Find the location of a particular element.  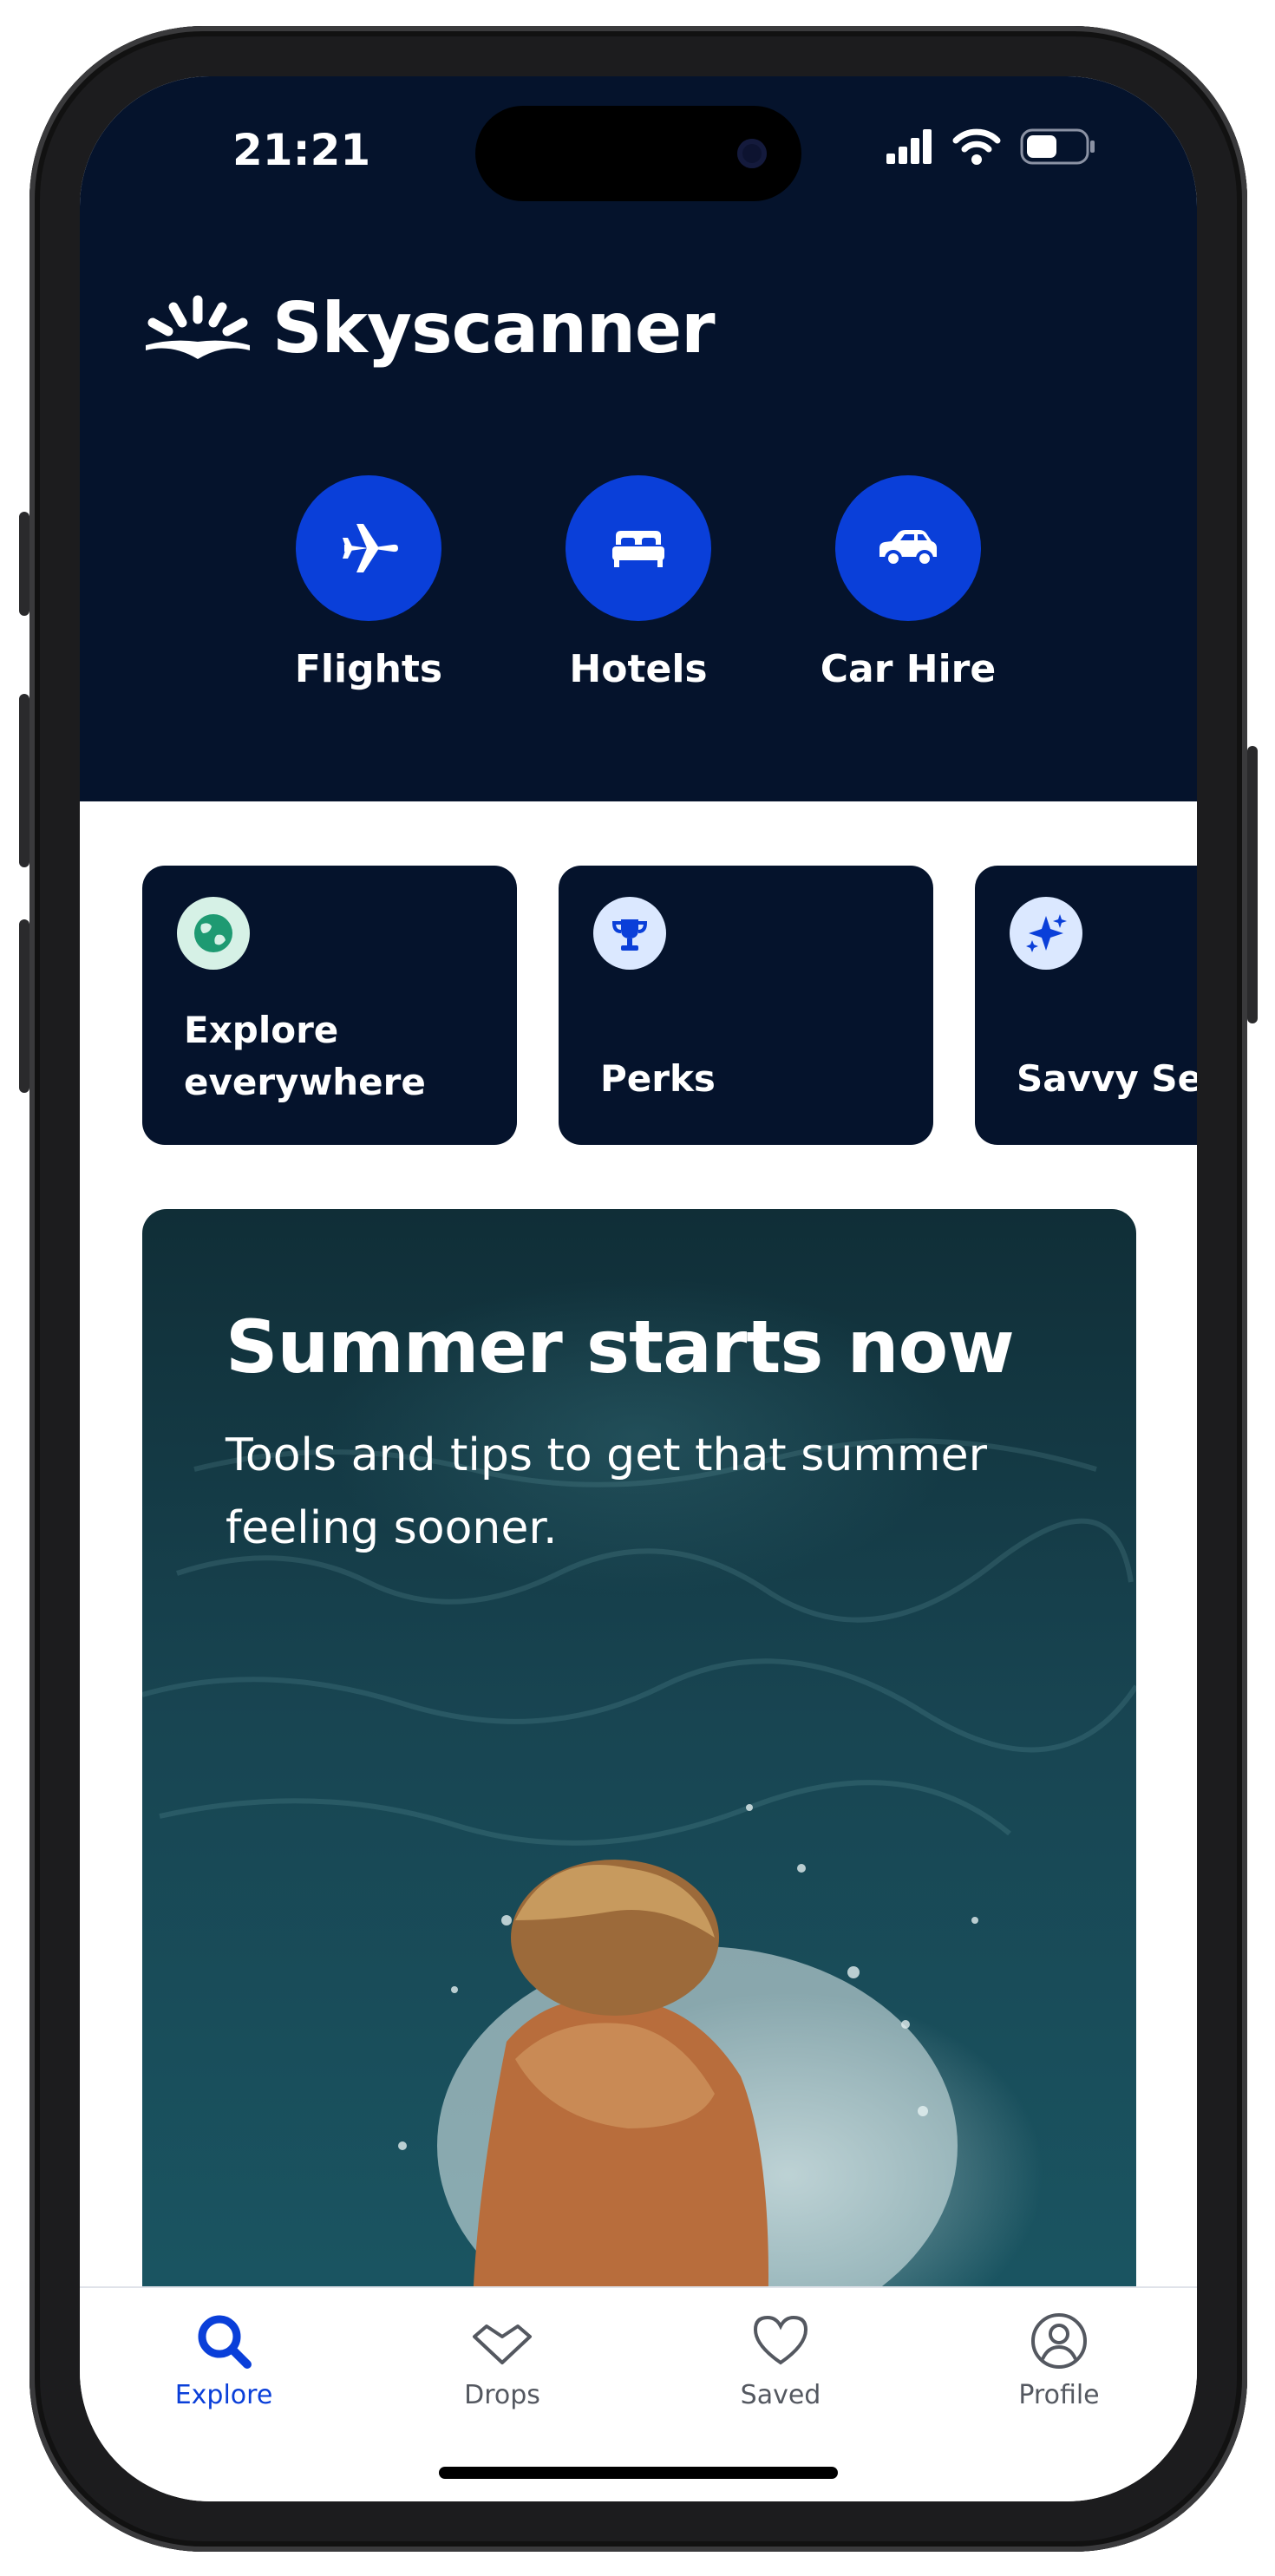

globe-icon is located at coordinates (213, 933).